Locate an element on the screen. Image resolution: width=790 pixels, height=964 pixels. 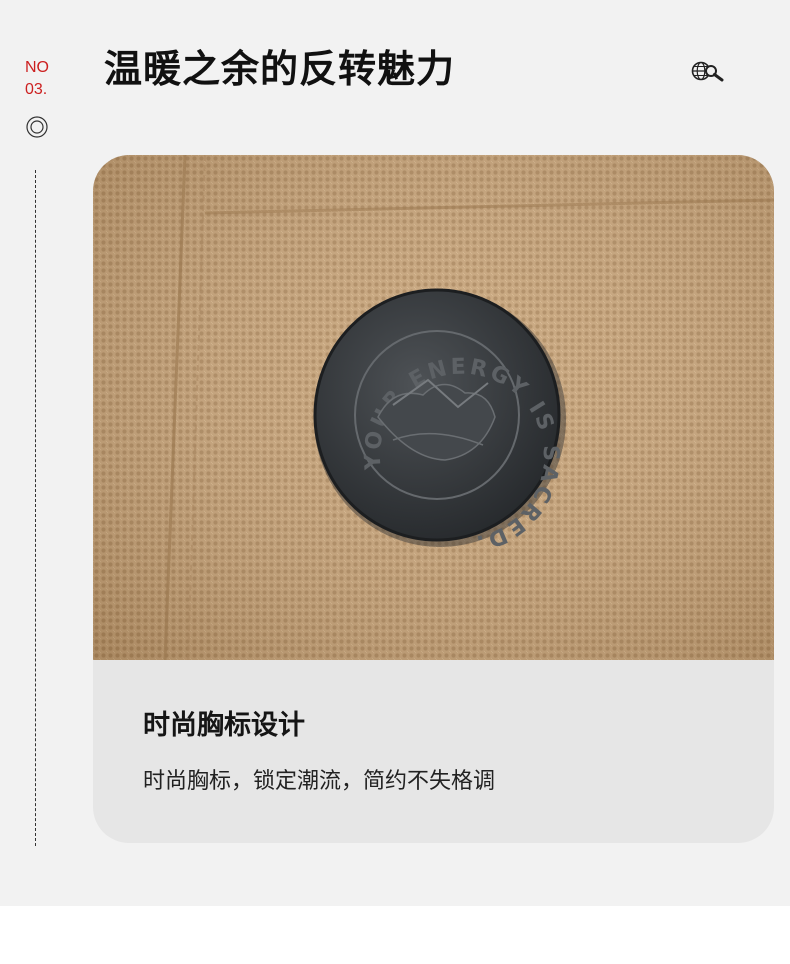
caption-description: 时尚胸标，锁定潮流，简约不失格调 is located at coordinates (319, 781).